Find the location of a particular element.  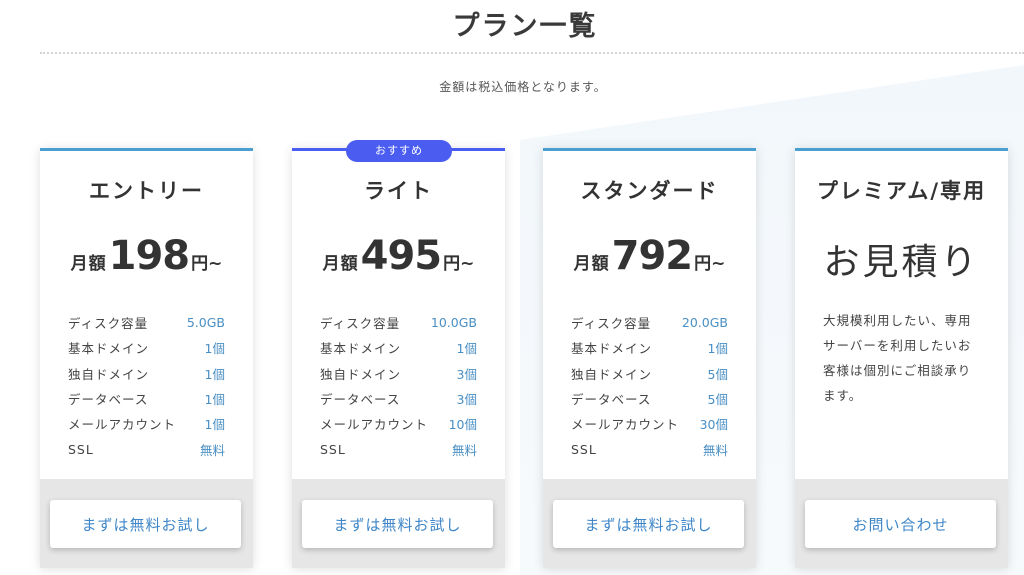

plan-price: 月額198 円~ is located at coordinates (146, 256).